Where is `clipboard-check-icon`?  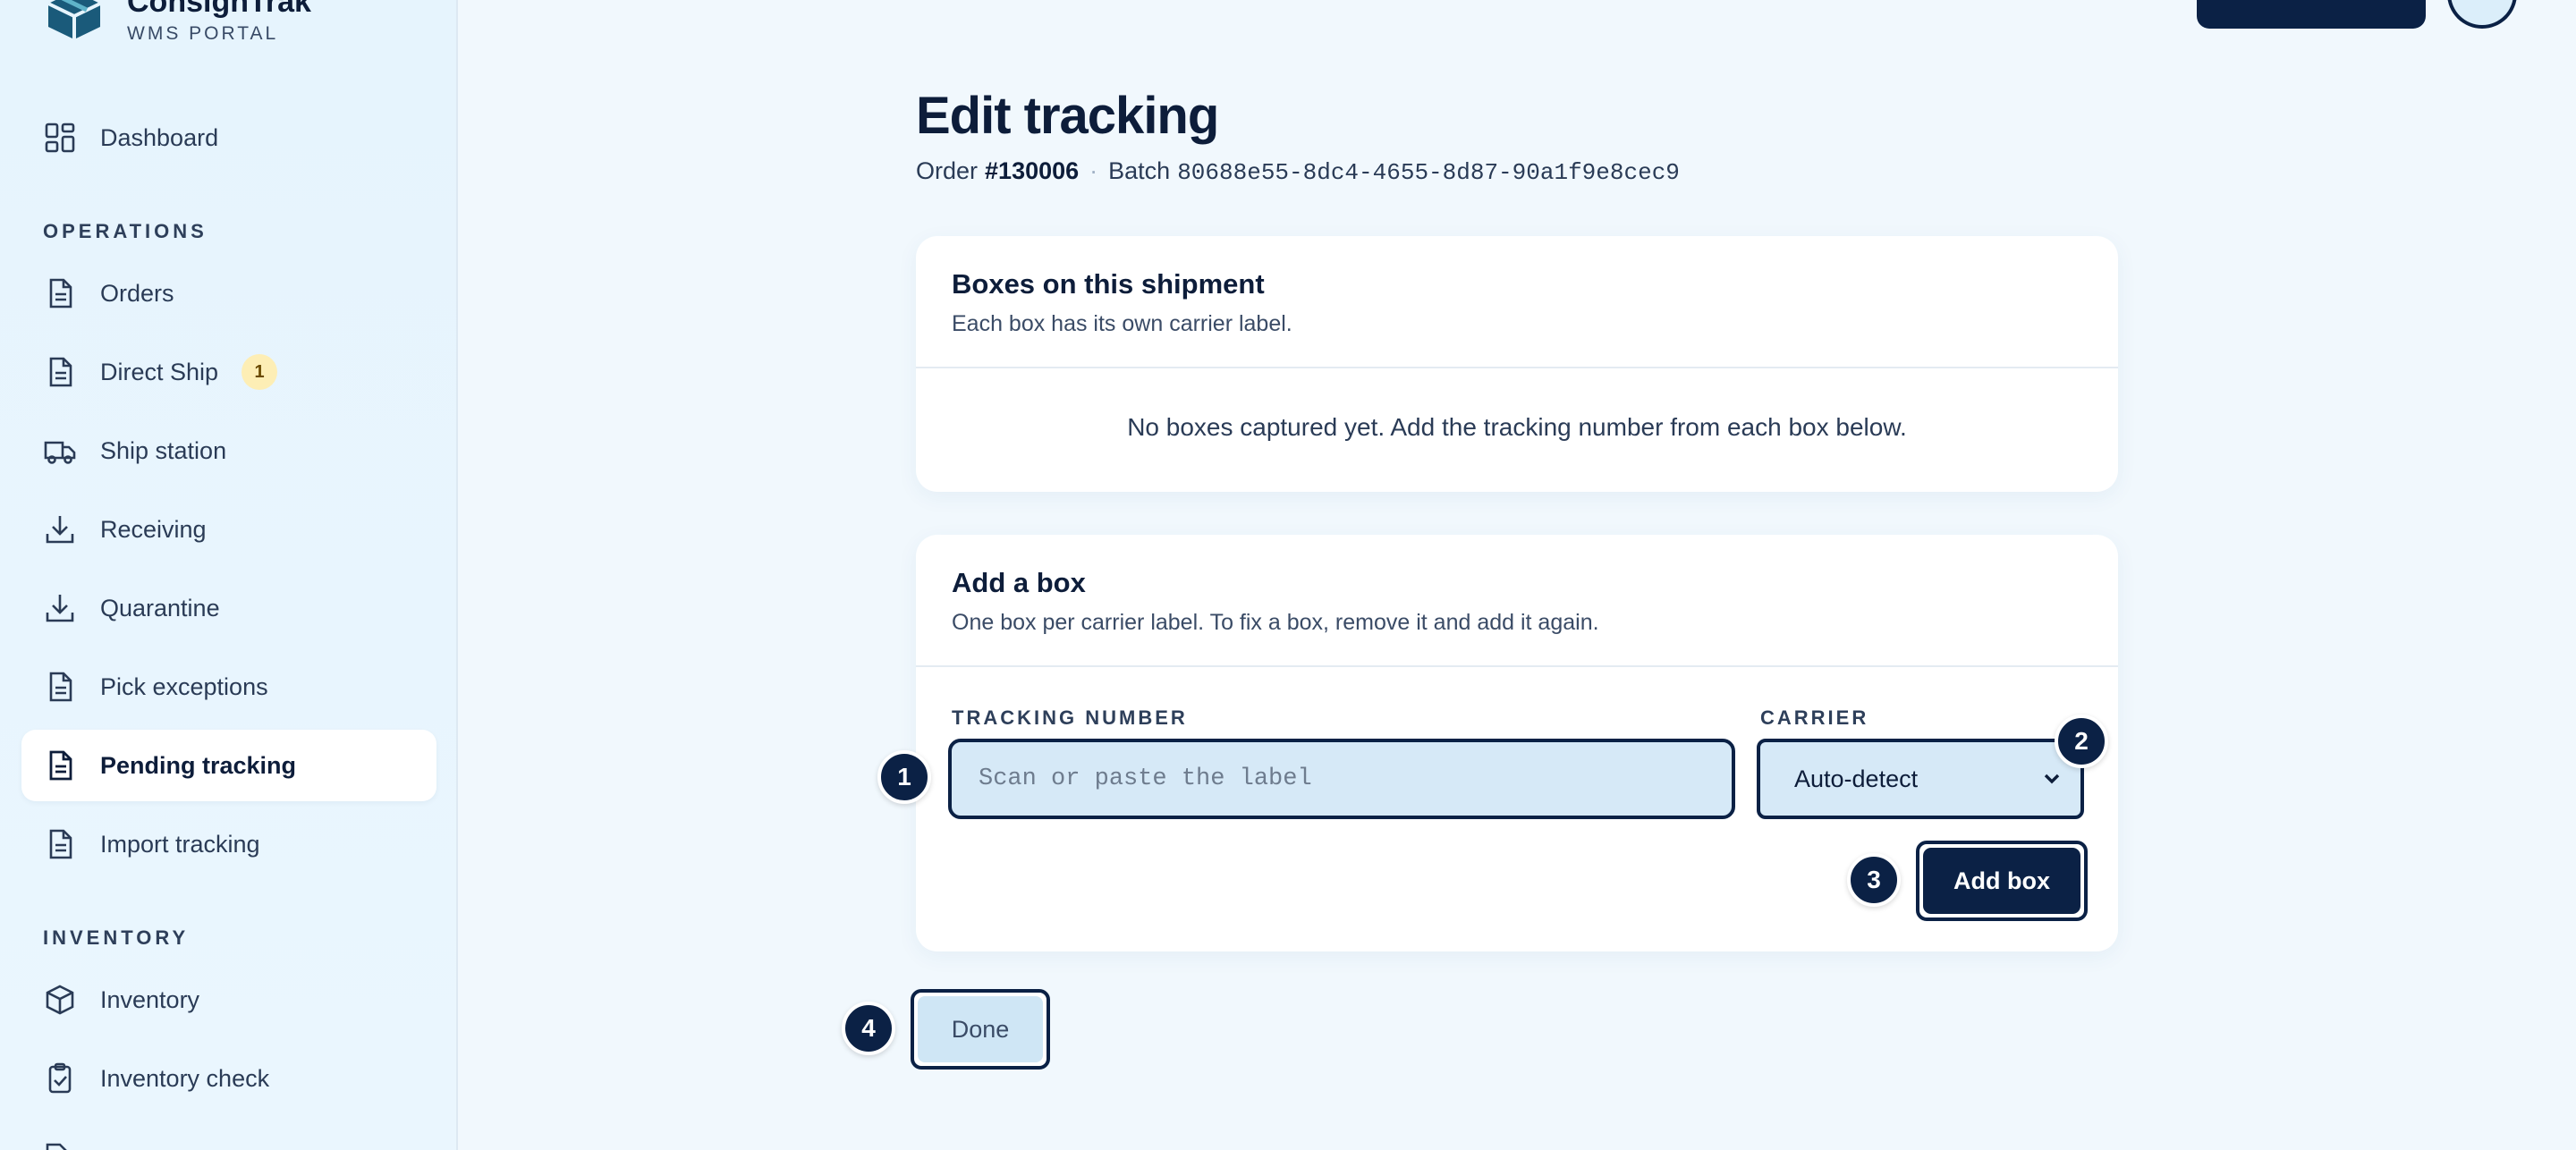 clipboard-check-icon is located at coordinates (60, 1078).